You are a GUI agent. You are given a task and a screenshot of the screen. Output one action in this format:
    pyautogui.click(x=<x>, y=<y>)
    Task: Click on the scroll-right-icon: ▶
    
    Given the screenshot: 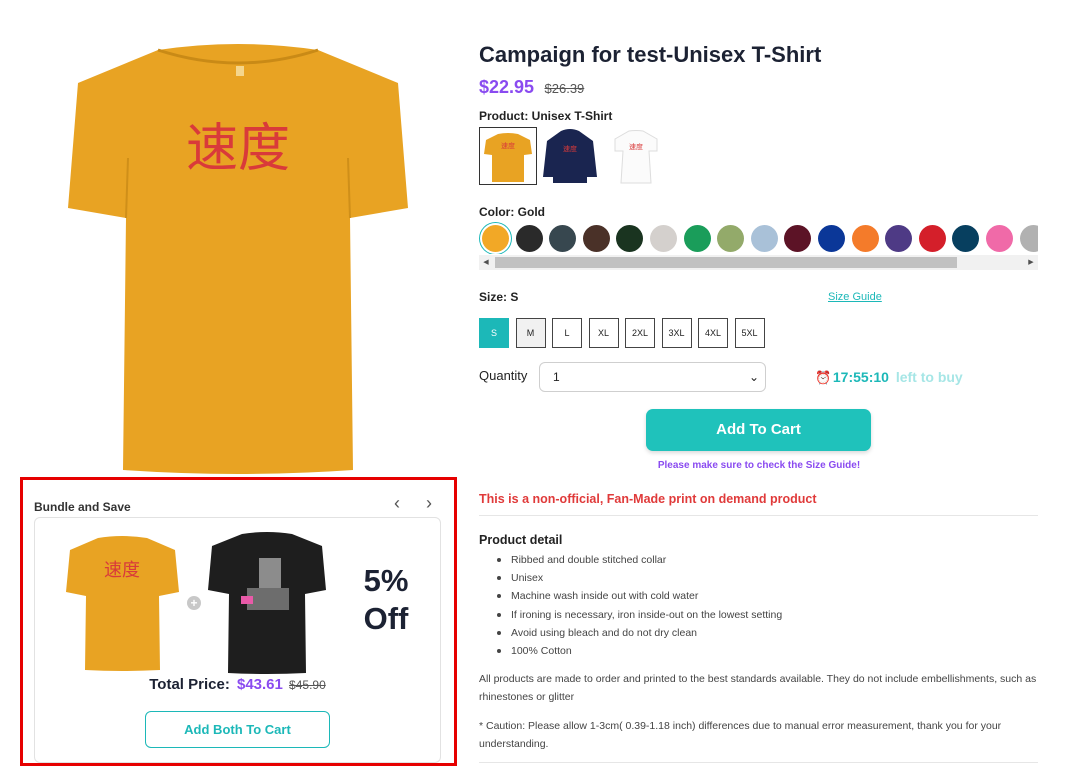 What is the action you would take?
    pyautogui.click(x=1031, y=262)
    